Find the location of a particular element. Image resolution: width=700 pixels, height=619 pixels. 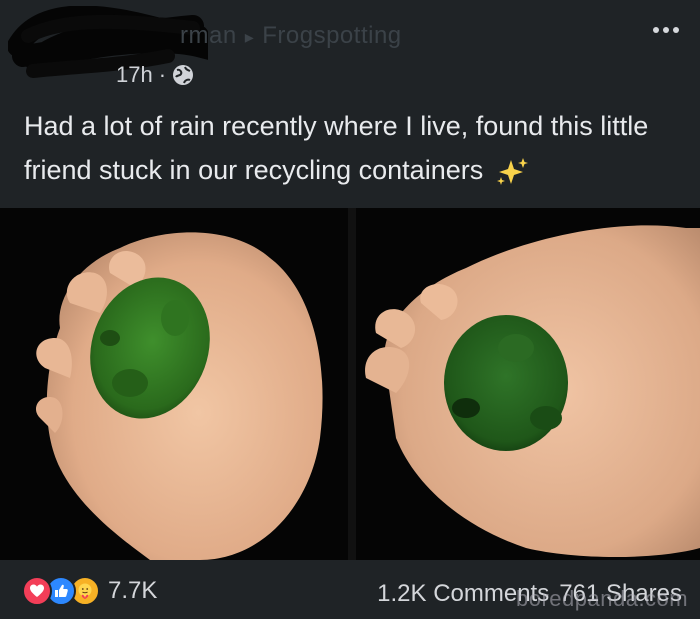

author-name: rman is located at coordinates (208, 35).